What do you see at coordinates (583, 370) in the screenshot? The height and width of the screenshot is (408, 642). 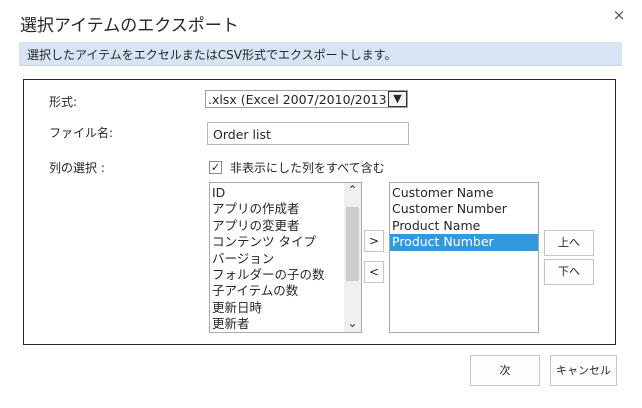 I see `cancel-button: キャンセル` at bounding box center [583, 370].